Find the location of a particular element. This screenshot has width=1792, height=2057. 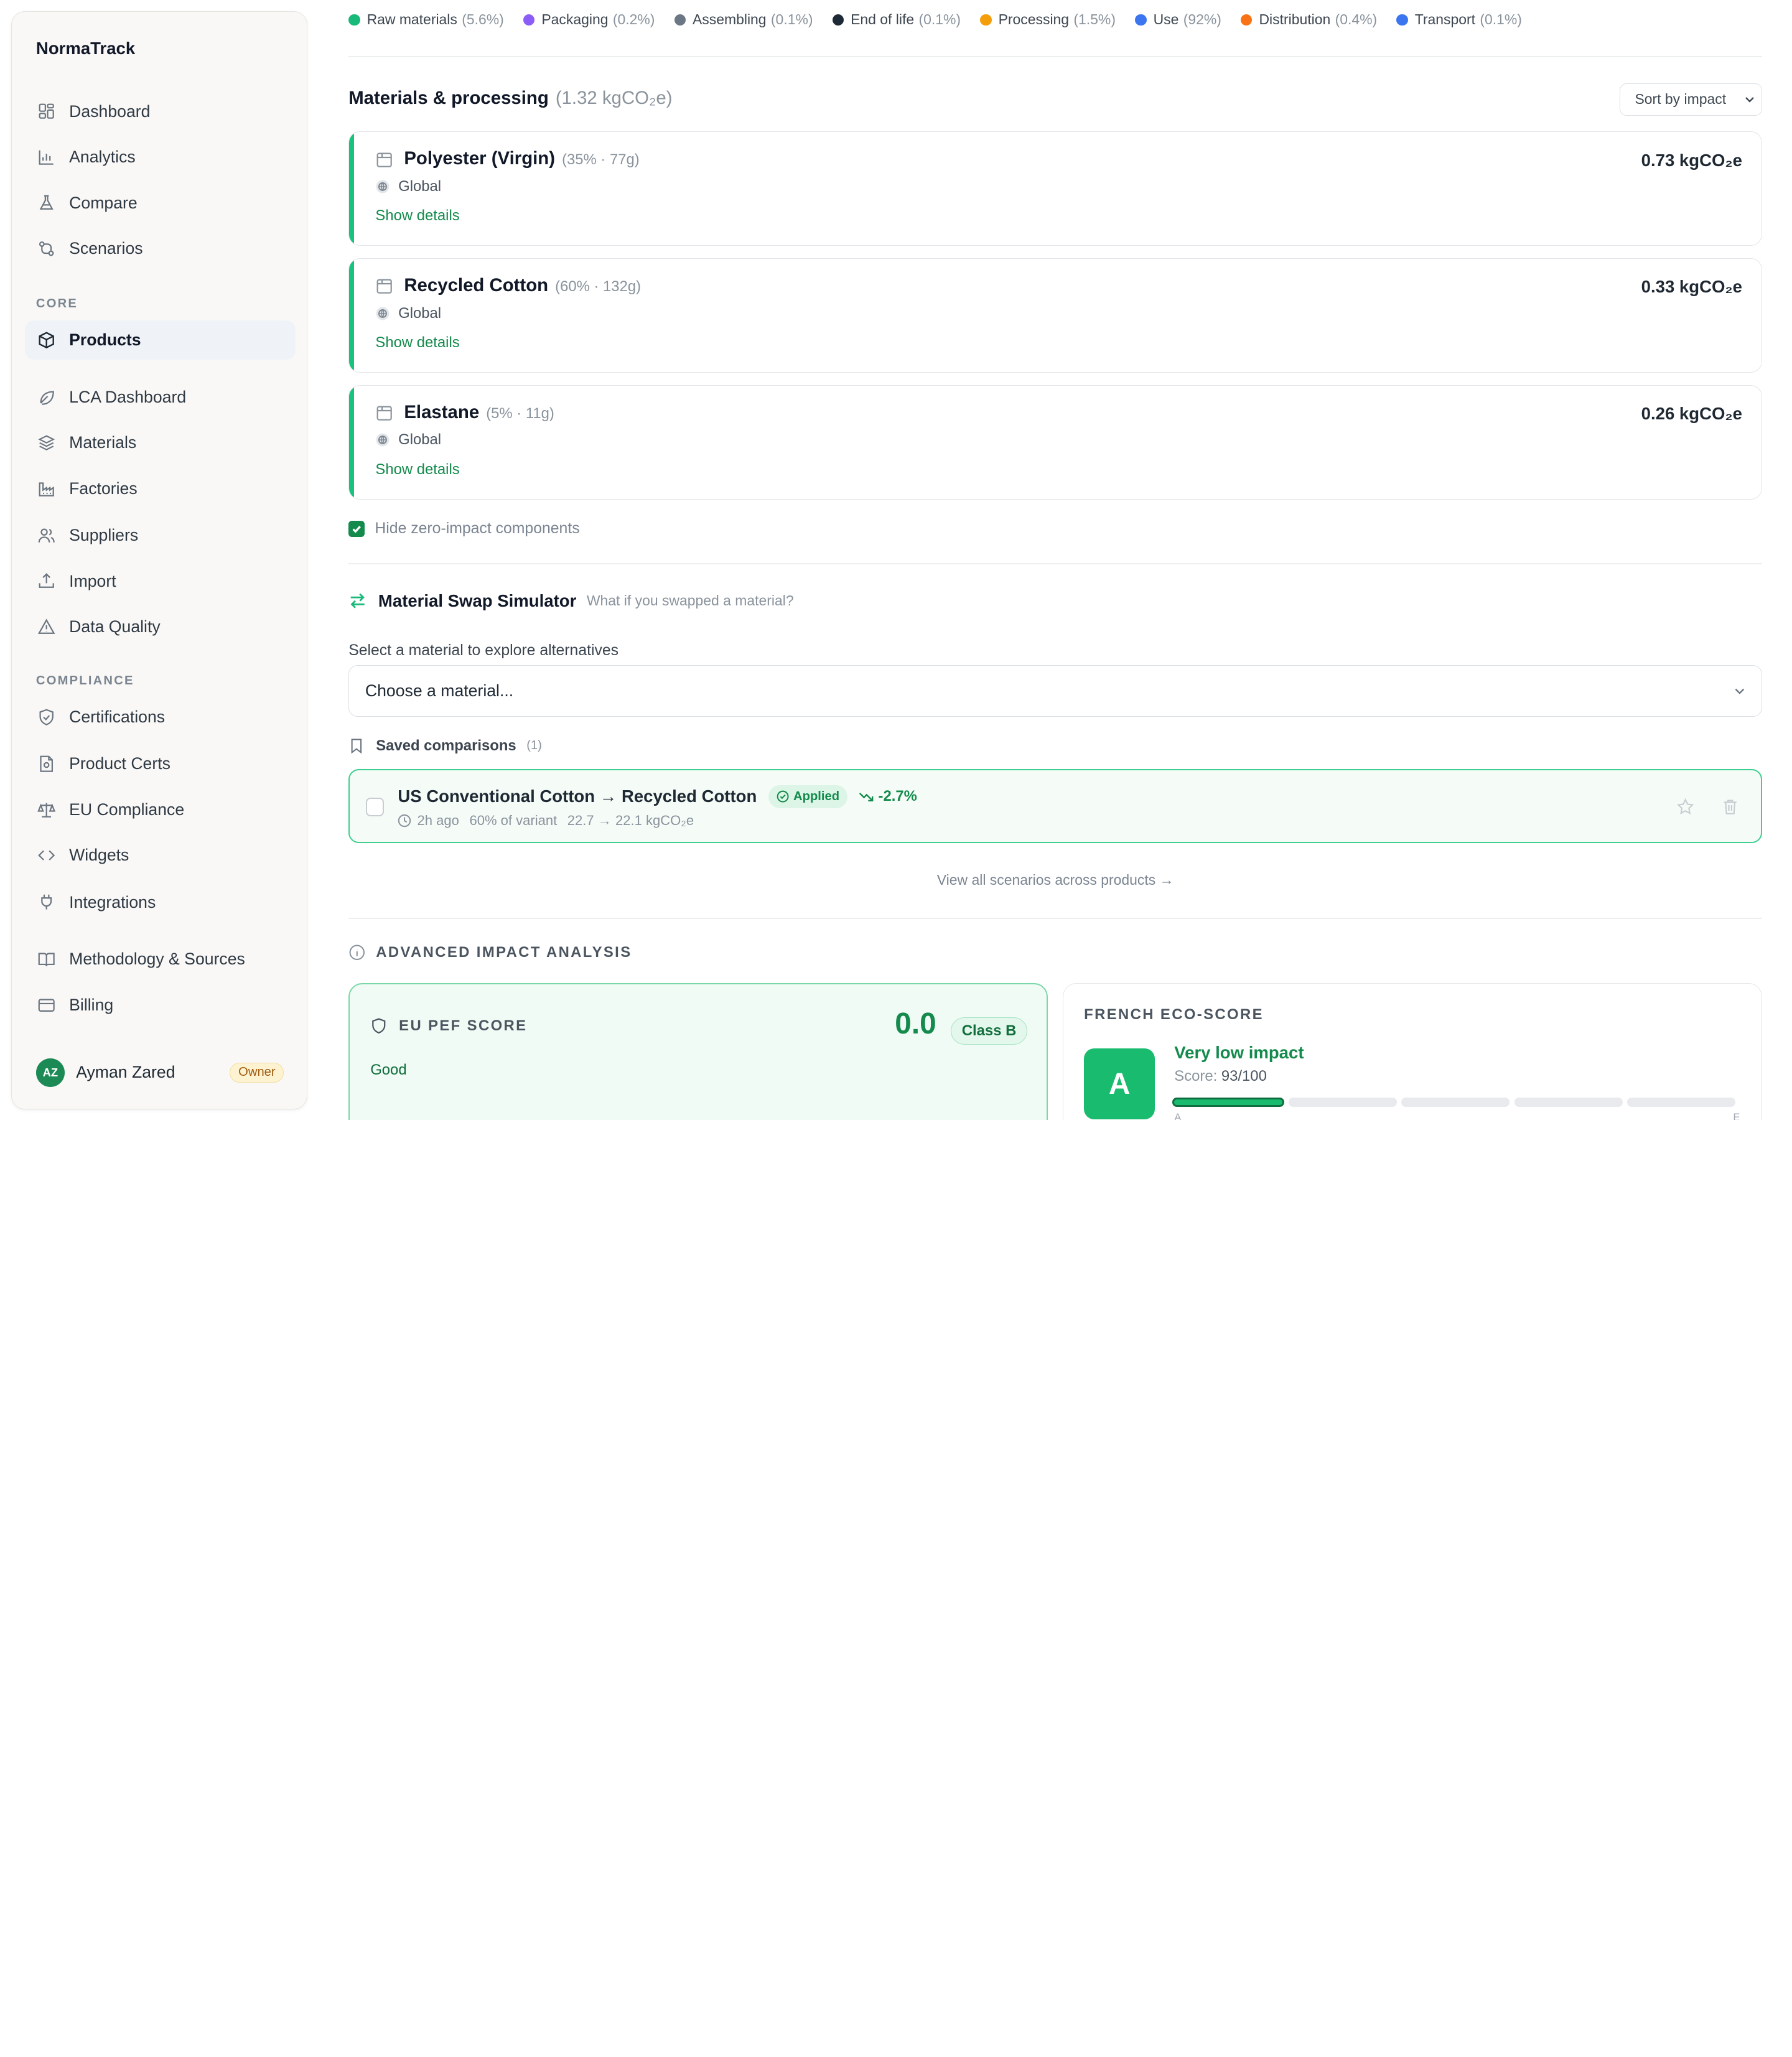

sidebar-item-label: Import is located at coordinates (92, 580).